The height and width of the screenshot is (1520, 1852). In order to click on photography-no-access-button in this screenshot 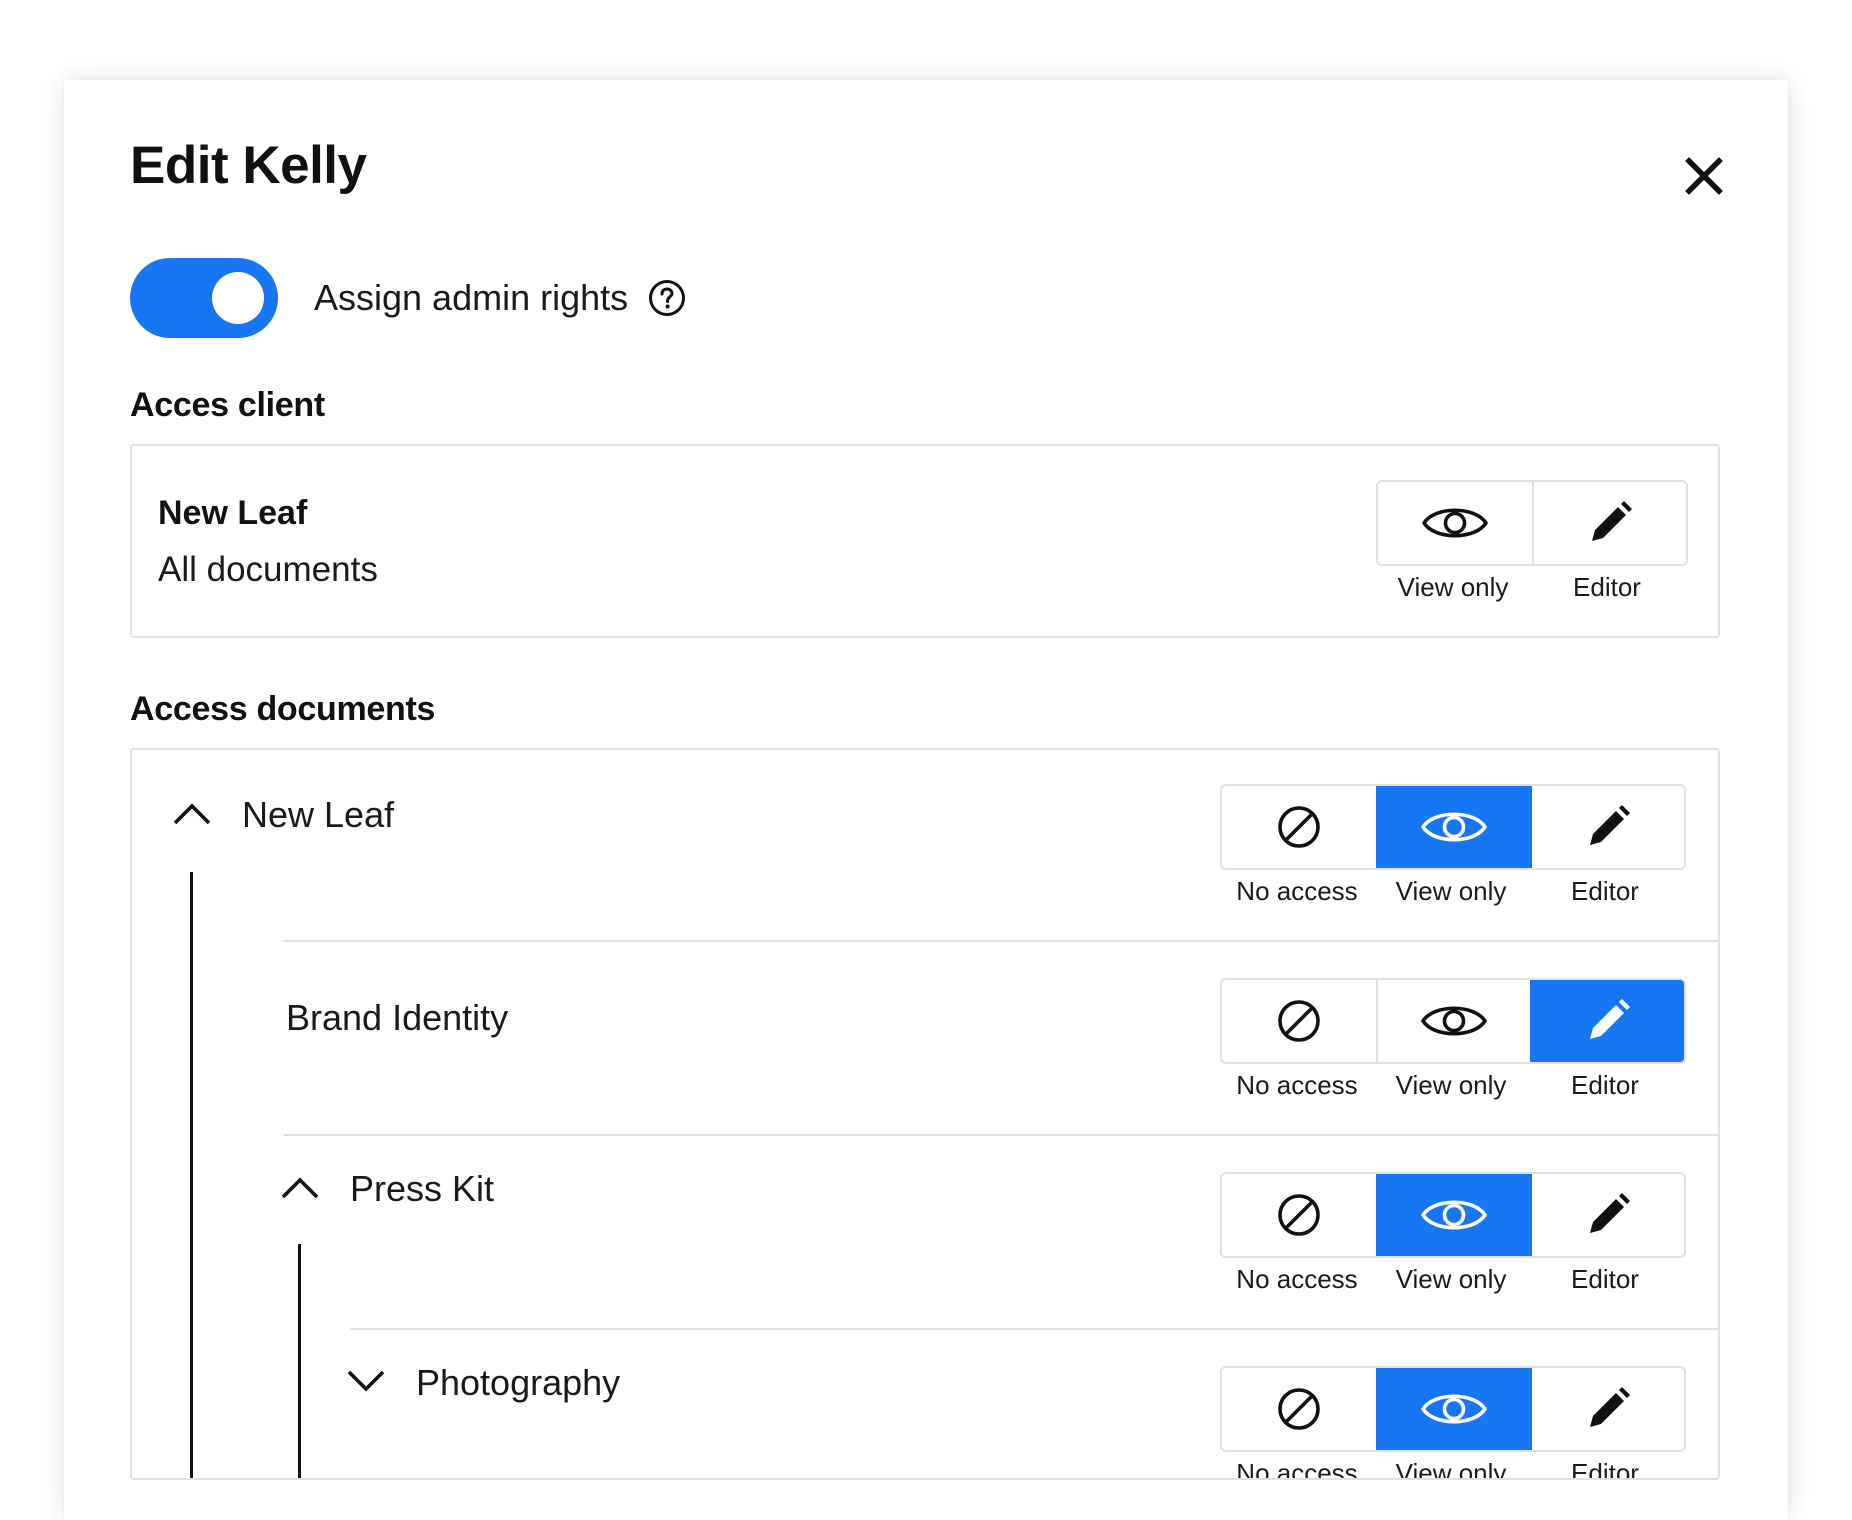, I will do `click(1299, 1409)`.